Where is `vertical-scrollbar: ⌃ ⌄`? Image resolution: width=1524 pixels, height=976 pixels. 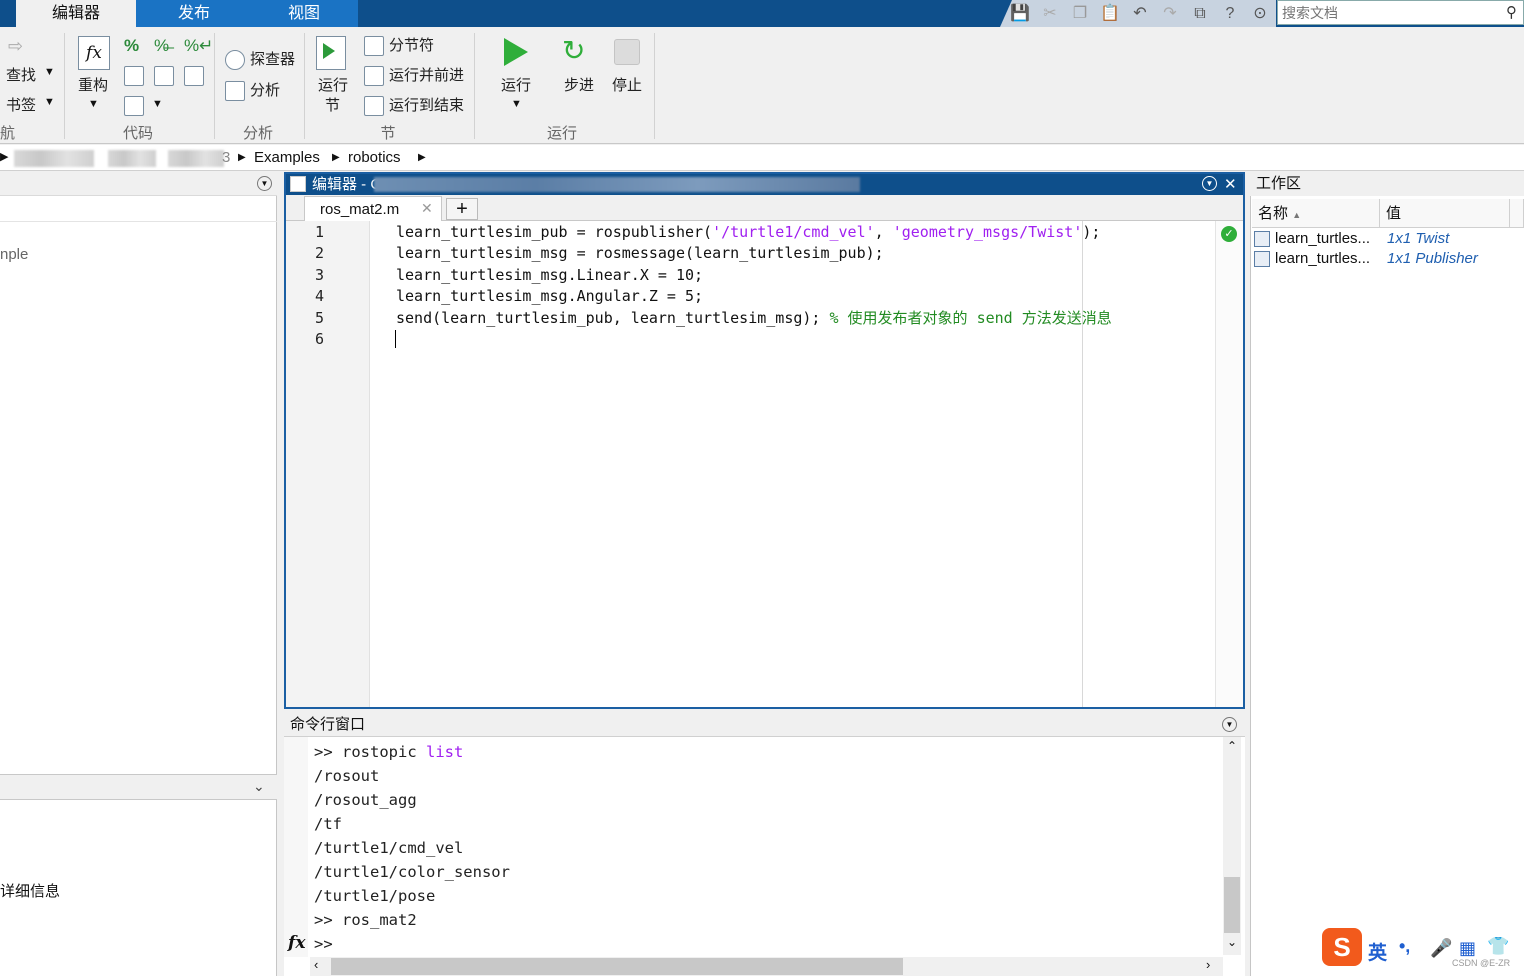
vertical-scrollbar: ⌃ ⌄ is located at coordinates (1232, 846).